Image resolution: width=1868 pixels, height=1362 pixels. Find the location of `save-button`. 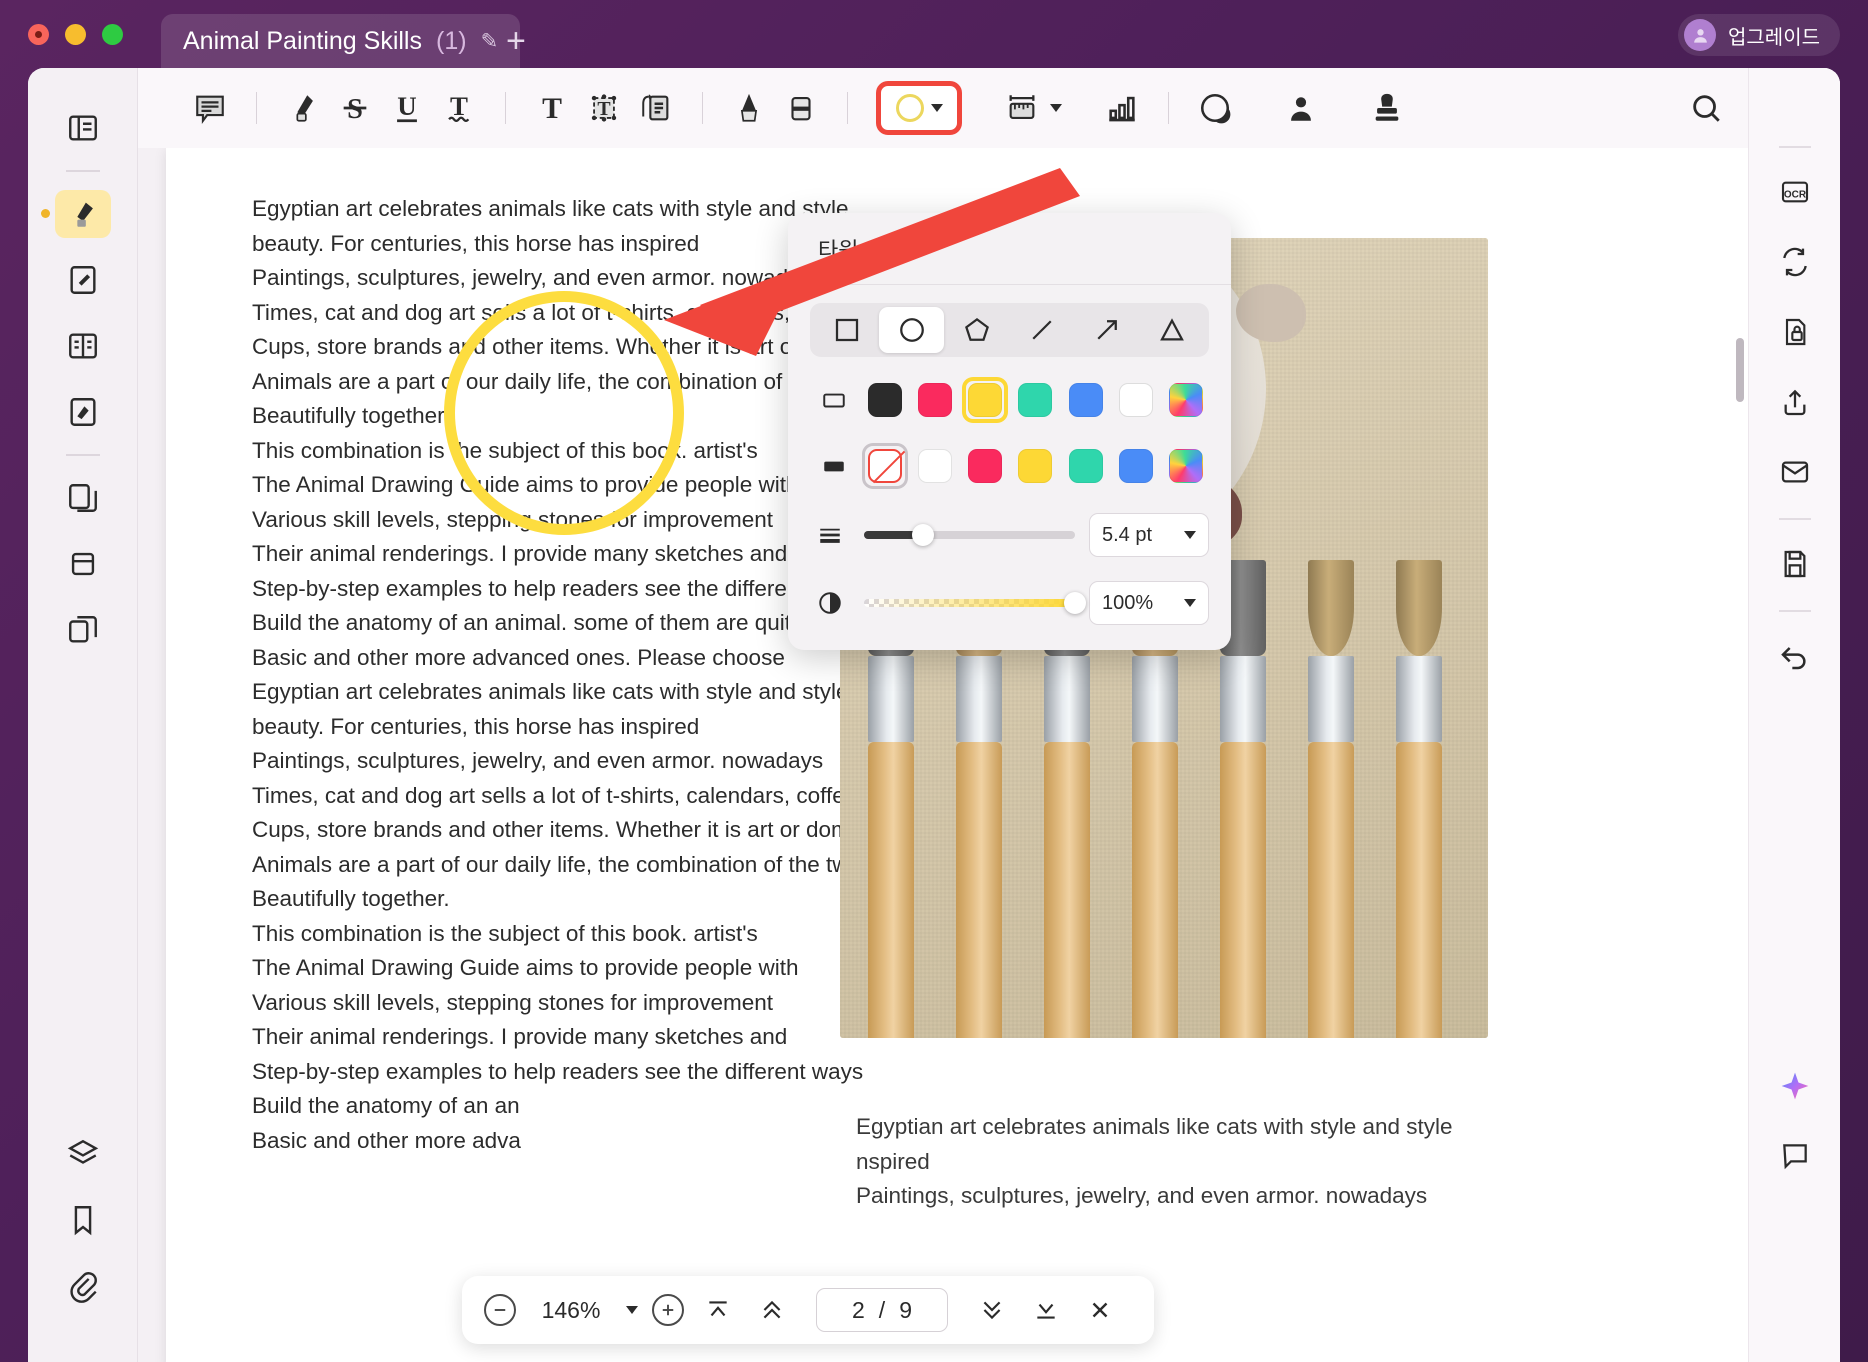

save-button is located at coordinates (1795, 564).